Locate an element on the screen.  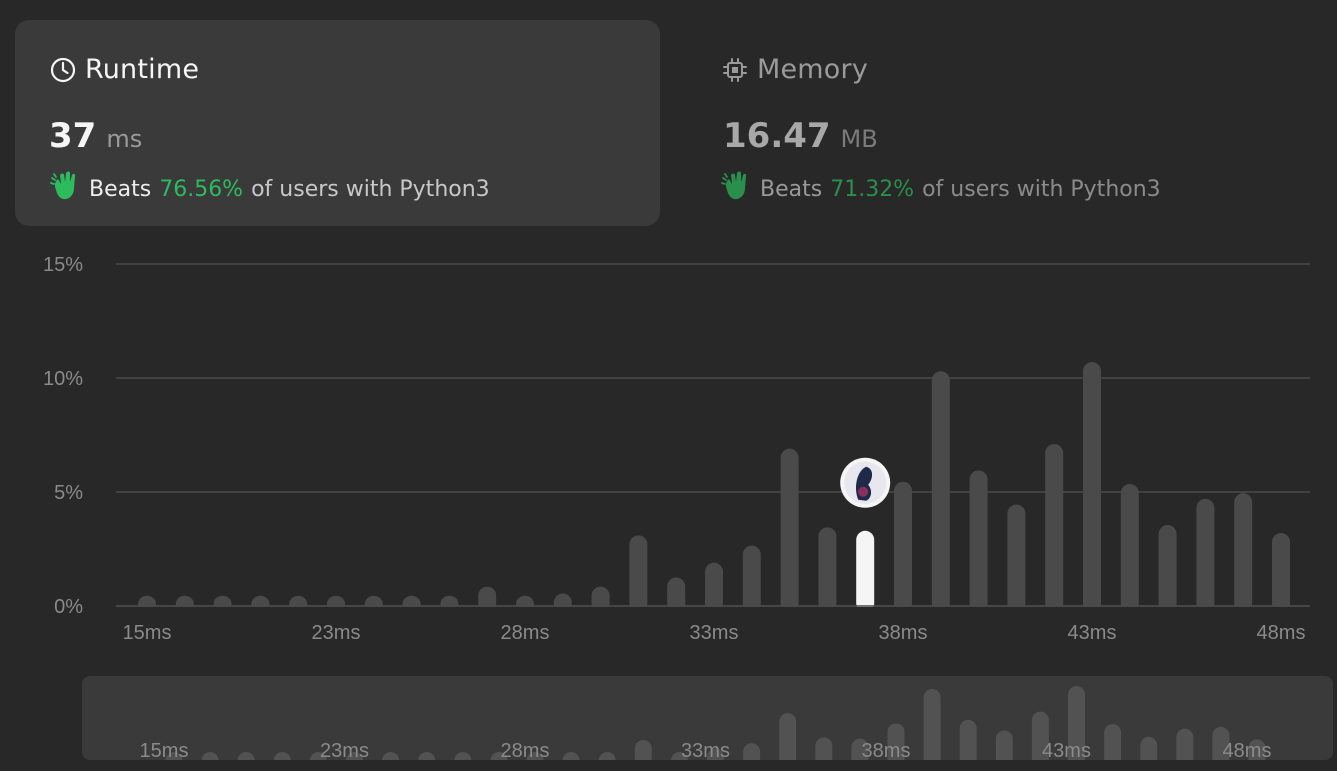
x-tick-label: 28ms is located at coordinates (525, 633).